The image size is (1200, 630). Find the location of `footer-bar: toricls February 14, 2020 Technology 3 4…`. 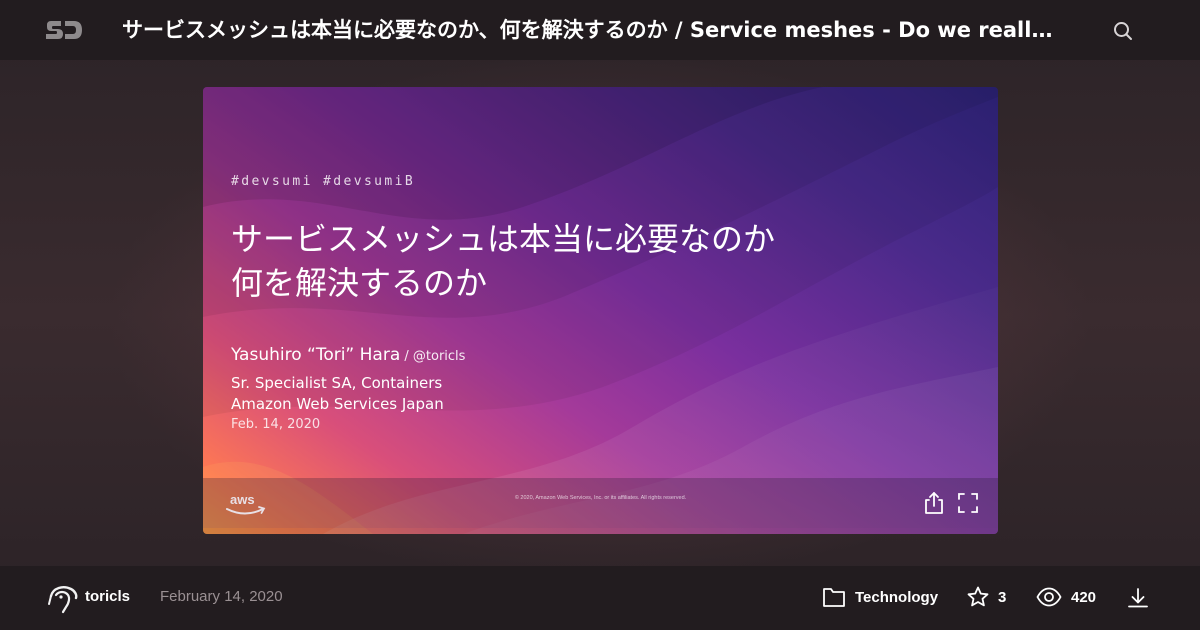

footer-bar: toricls February 14, 2020 Technology 3 4… is located at coordinates (600, 598).